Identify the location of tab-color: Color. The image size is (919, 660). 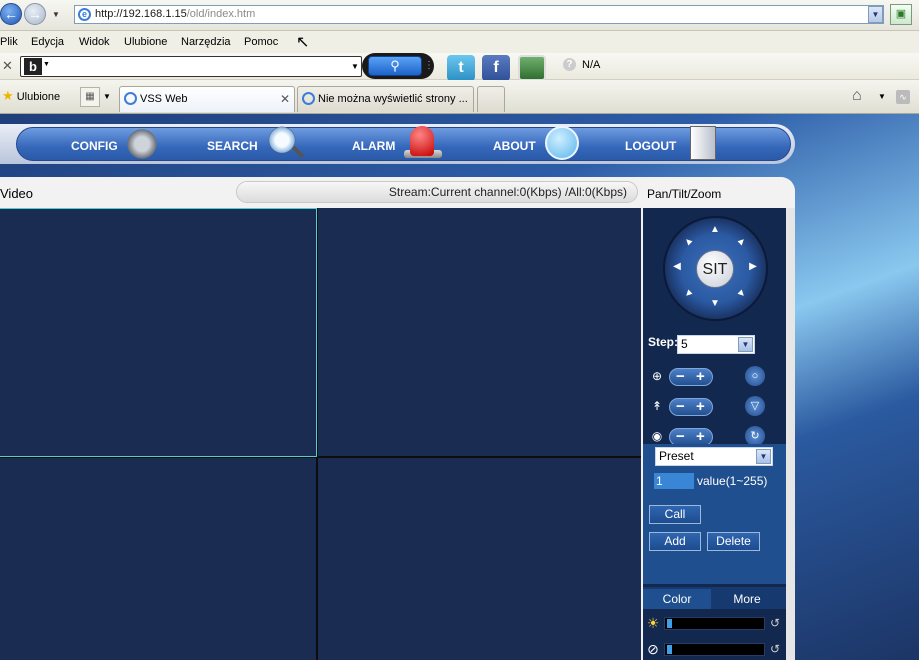
(677, 599).